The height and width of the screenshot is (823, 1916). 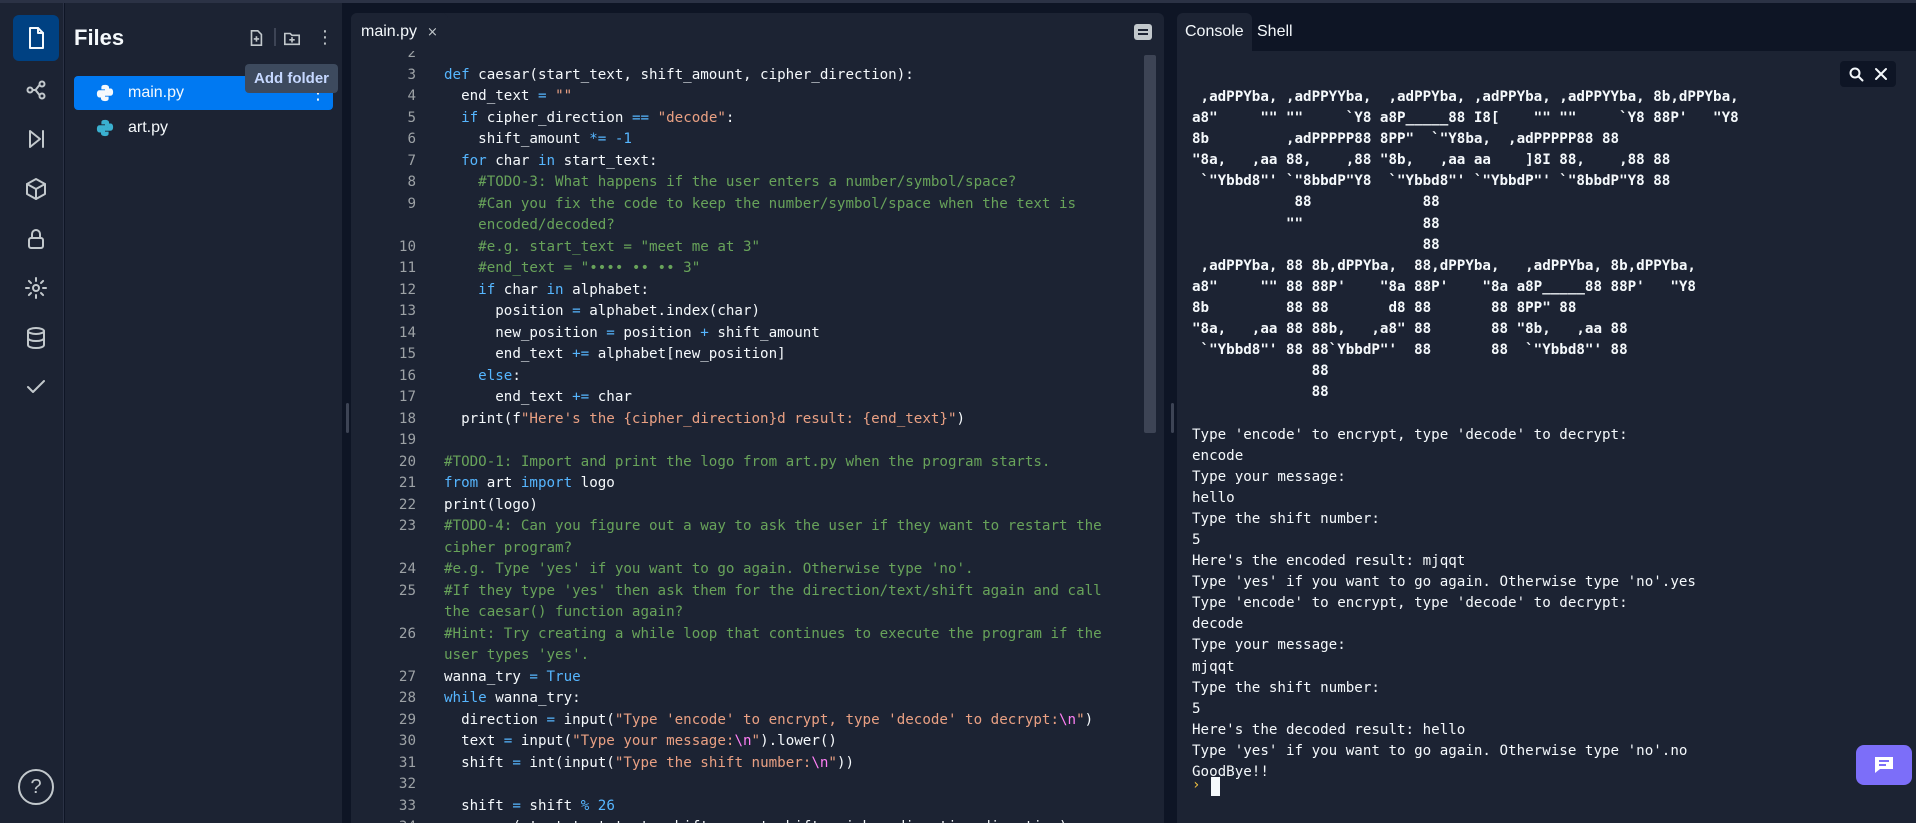 What do you see at coordinates (407, 569) in the screenshot?
I see `line-number: 24` at bounding box center [407, 569].